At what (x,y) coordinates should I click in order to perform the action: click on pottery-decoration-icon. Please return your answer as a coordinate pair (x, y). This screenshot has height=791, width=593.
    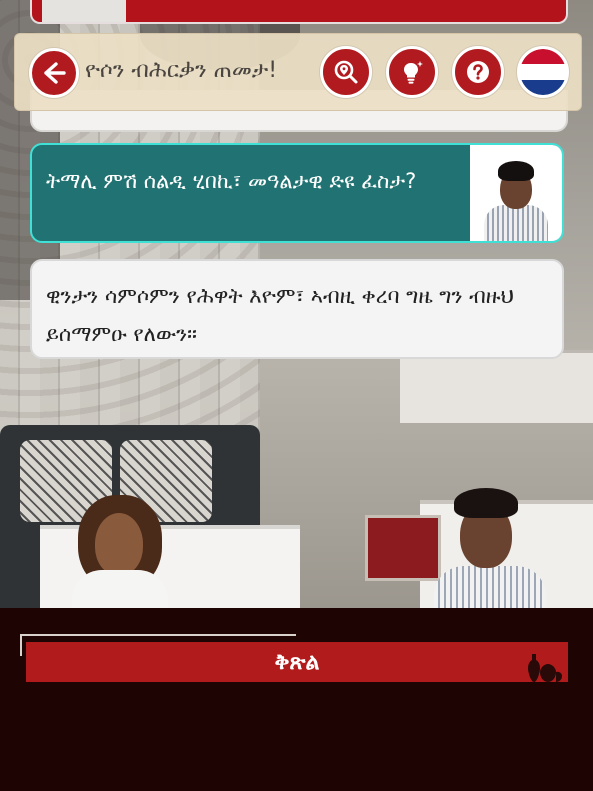
    Looking at the image, I should click on (545, 668).